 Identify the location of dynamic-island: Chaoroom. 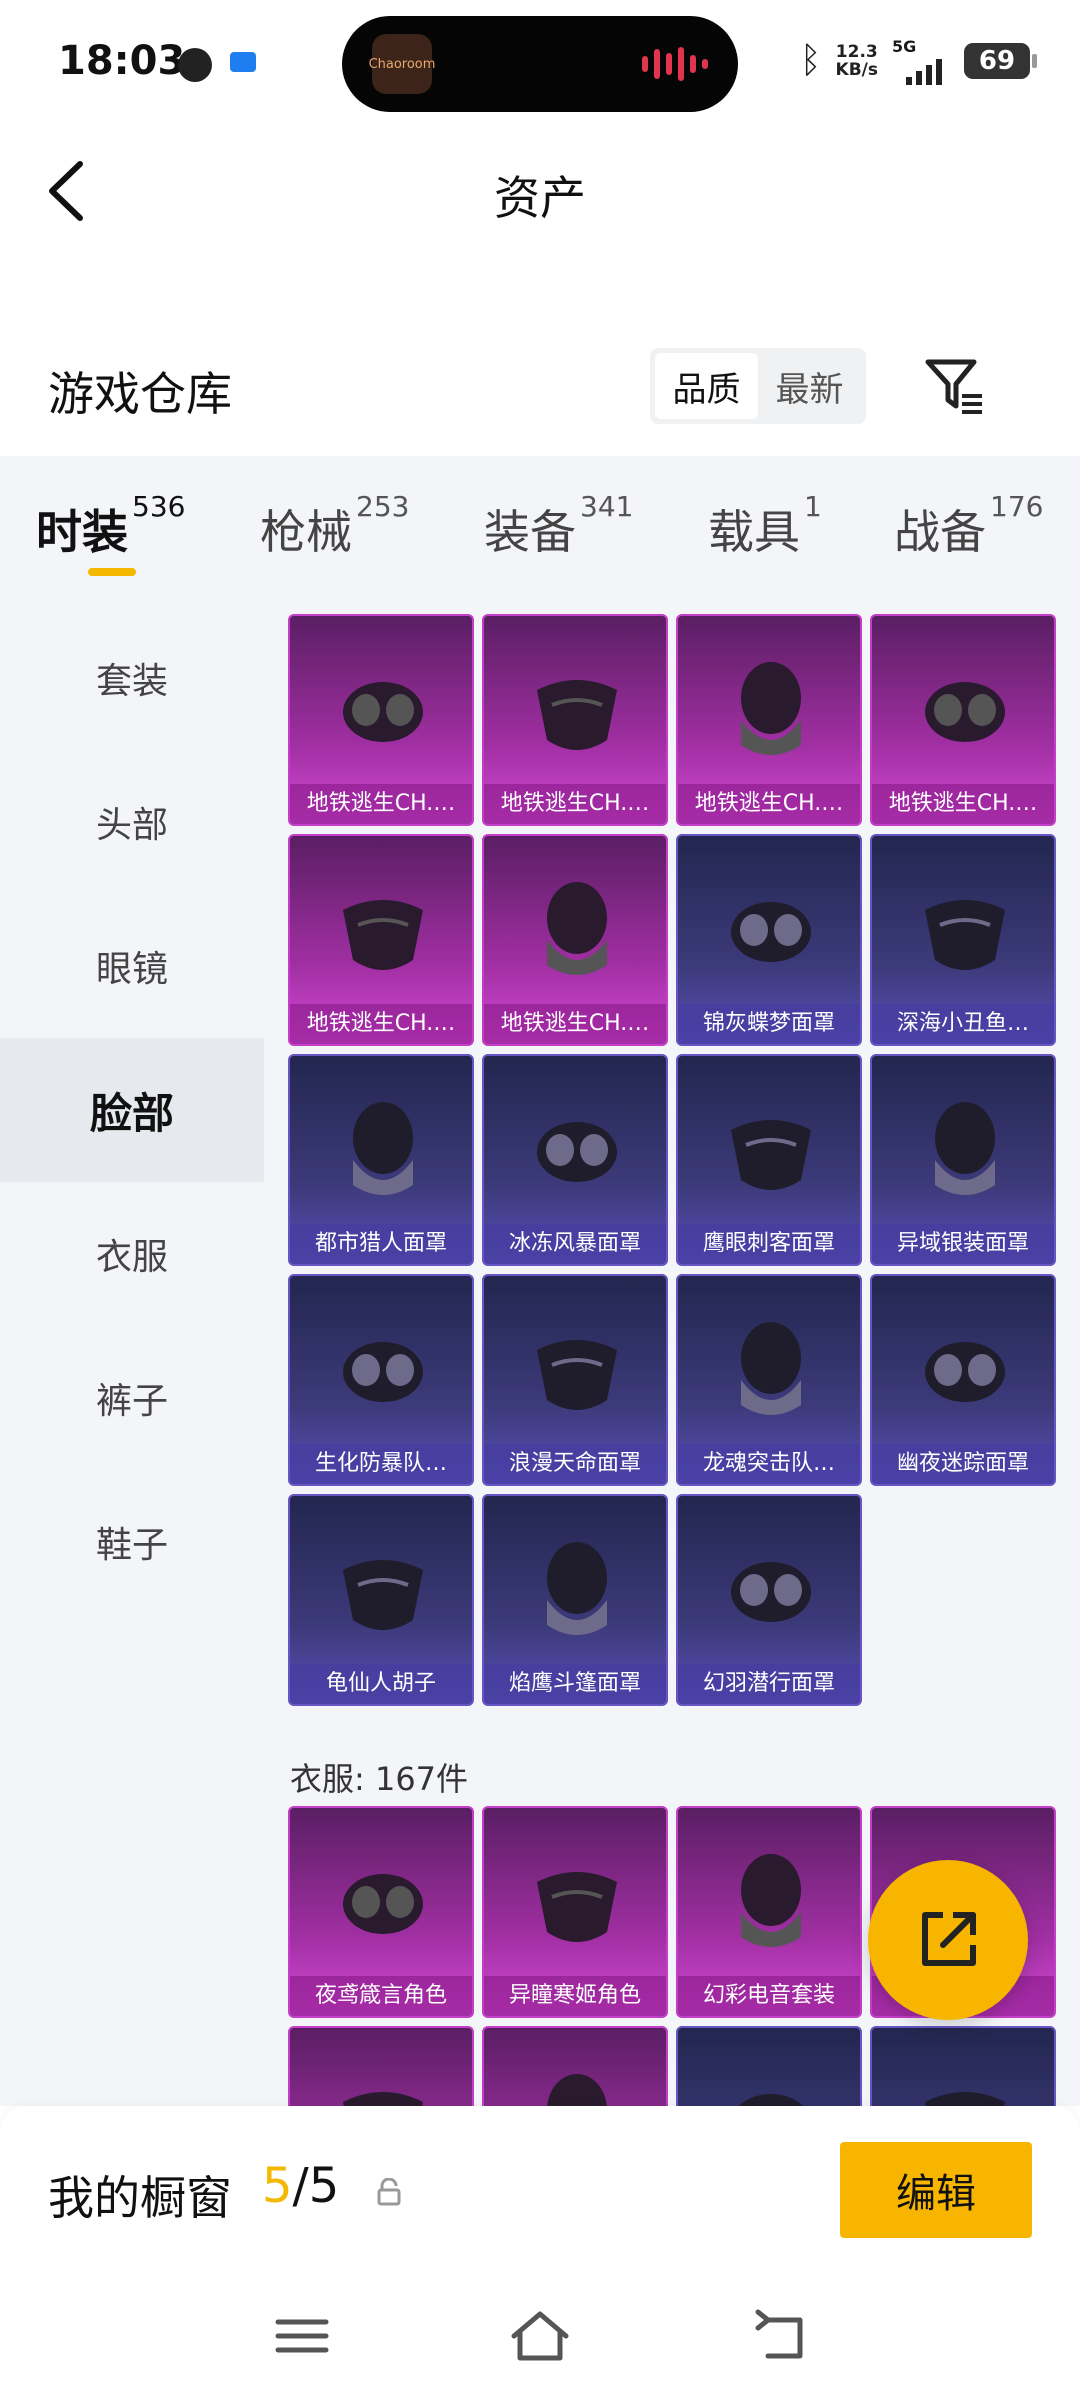
(540, 64).